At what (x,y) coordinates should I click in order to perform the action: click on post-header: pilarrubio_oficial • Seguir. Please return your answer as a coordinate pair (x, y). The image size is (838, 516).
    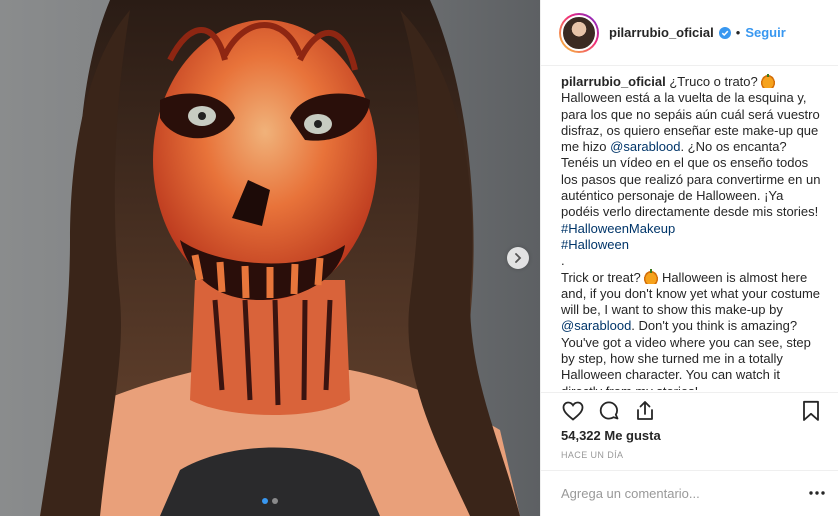
    Looking at the image, I should click on (689, 33).